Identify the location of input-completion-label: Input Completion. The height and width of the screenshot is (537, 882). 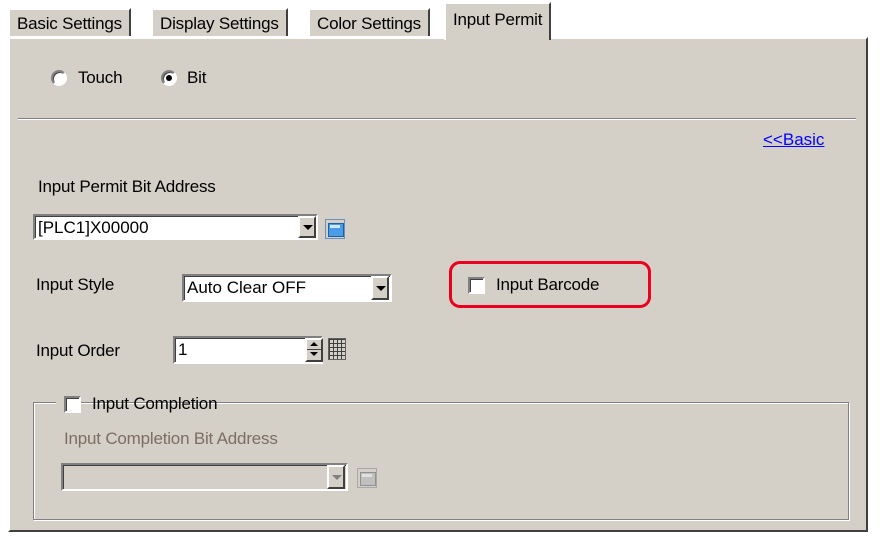
(155, 403).